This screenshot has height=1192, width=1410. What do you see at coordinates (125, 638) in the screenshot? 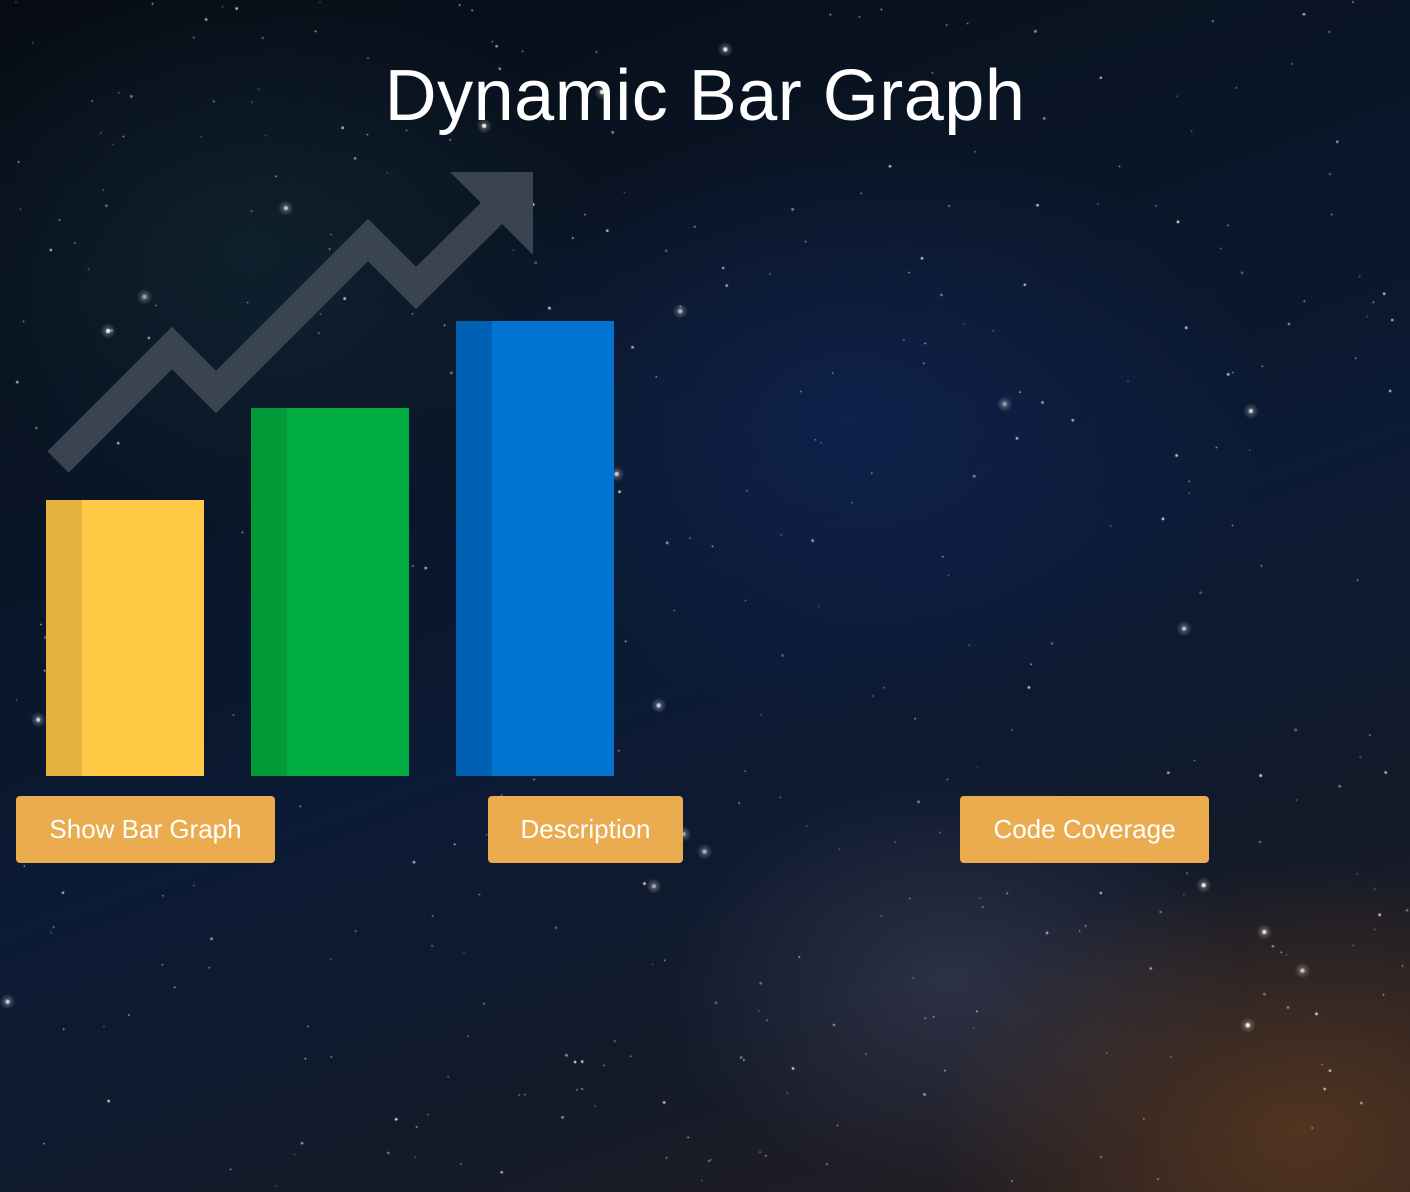
I see `bar-yellow` at bounding box center [125, 638].